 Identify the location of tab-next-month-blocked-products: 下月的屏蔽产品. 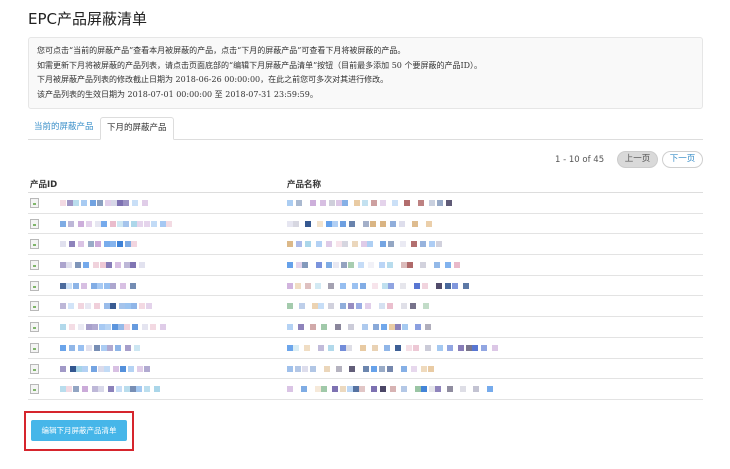
(137, 128).